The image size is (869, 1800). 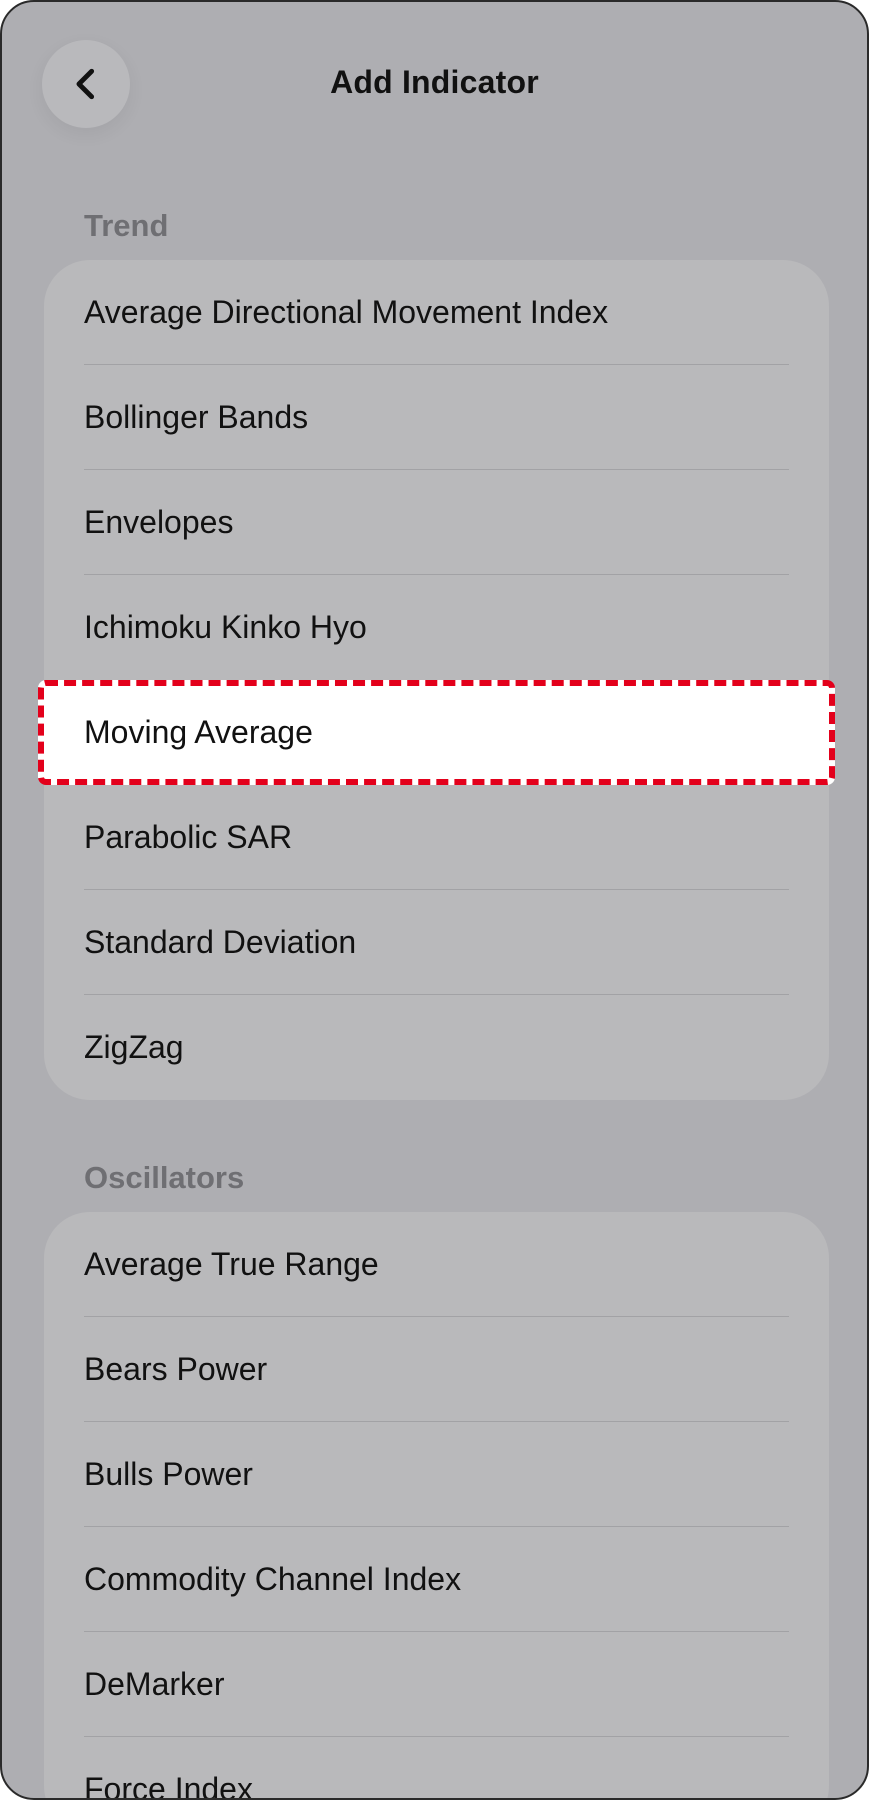 I want to click on list-item-demarker: DeMarker, so click(x=436, y=1684).